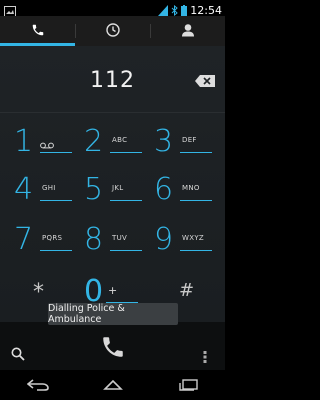 The image size is (320, 400). I want to click on person-icon, so click(188, 31).